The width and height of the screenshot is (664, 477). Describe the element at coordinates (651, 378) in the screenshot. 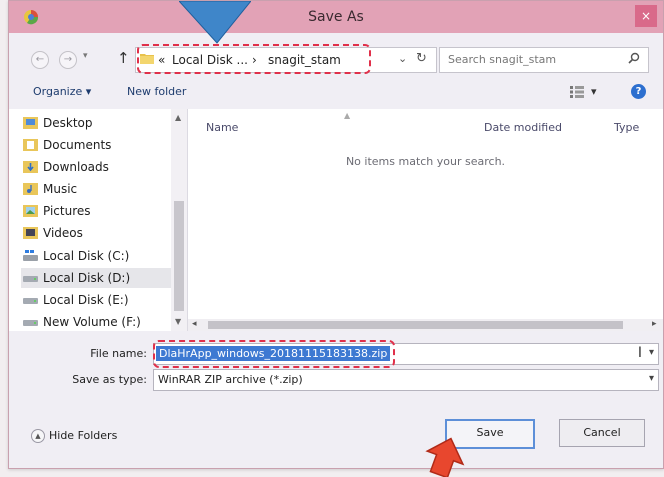

I see `save-as-type-dropdown-icon: ▾` at that location.